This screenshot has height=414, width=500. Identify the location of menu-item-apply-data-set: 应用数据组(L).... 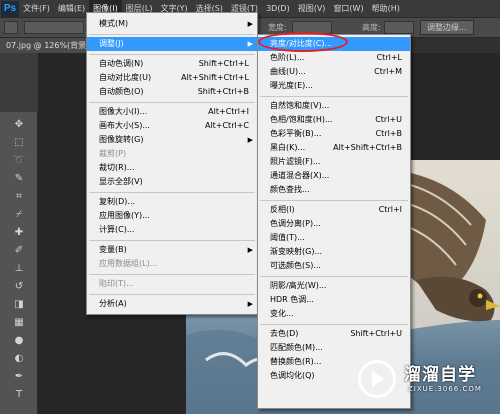
(172, 264).